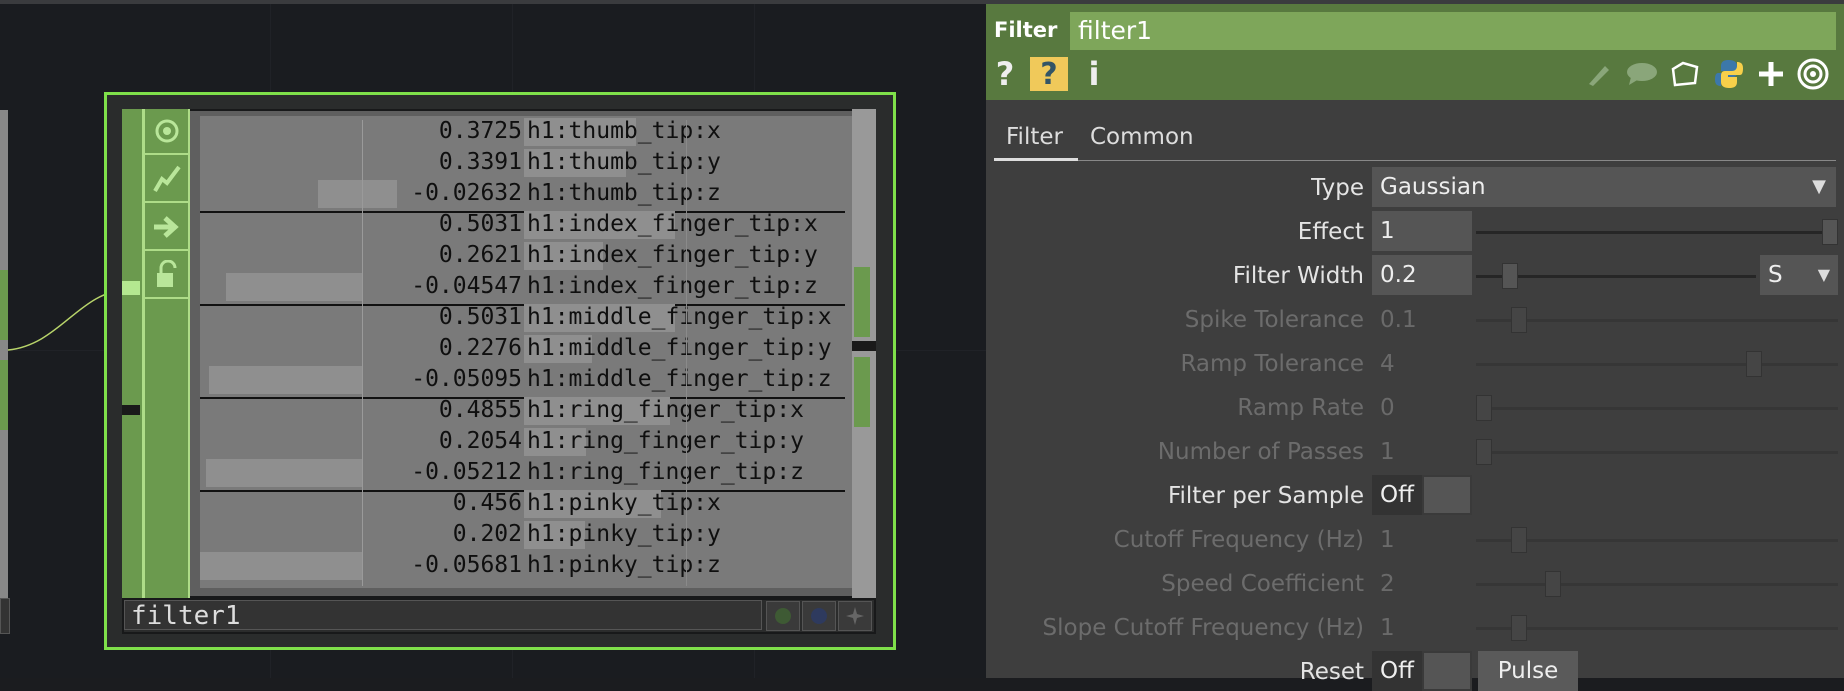 The height and width of the screenshot is (691, 1844). What do you see at coordinates (1036, 159) in the screenshot?
I see `active-tab-indicator` at bounding box center [1036, 159].